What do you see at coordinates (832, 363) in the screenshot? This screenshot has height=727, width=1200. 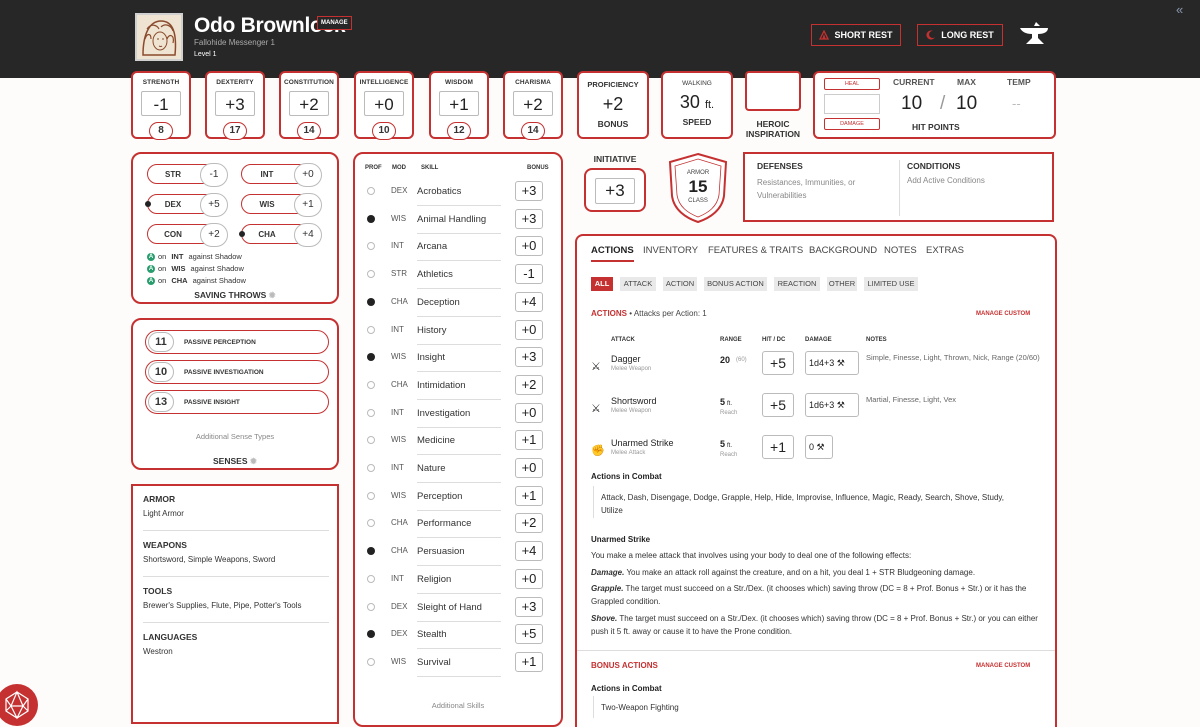 I see `attack-damage: 1d4+3 ⚒` at bounding box center [832, 363].